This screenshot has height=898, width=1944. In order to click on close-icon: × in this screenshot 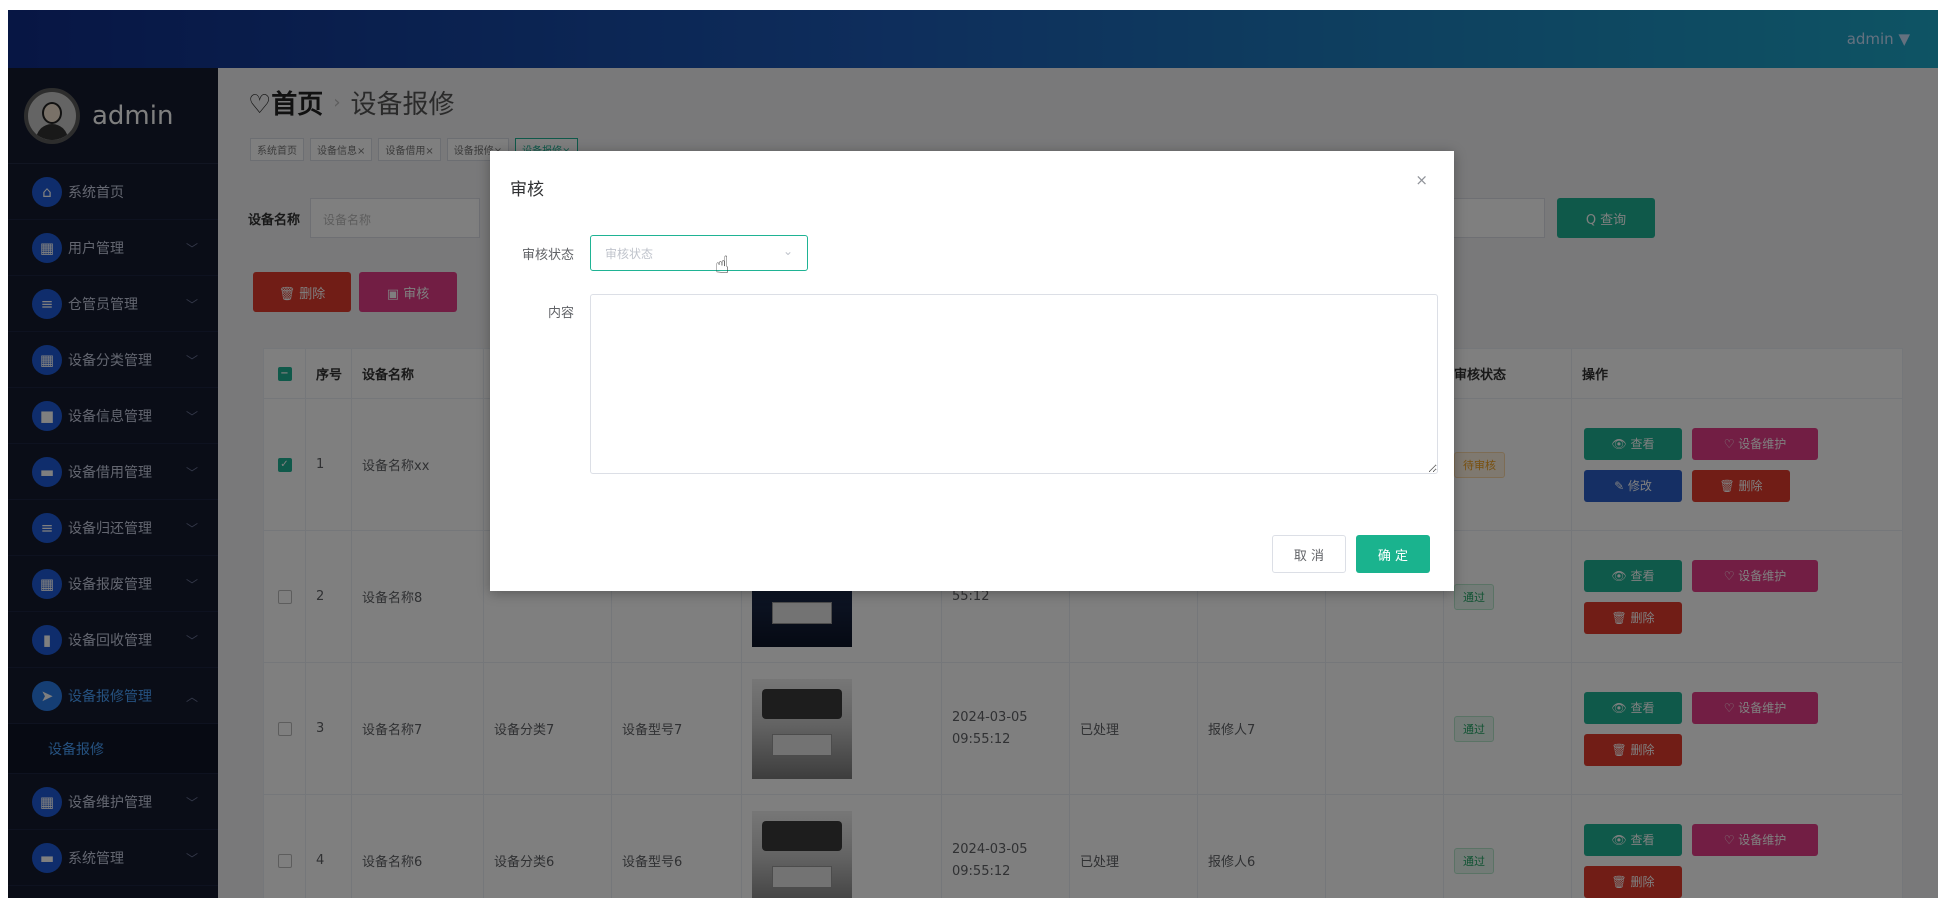, I will do `click(1421, 180)`.